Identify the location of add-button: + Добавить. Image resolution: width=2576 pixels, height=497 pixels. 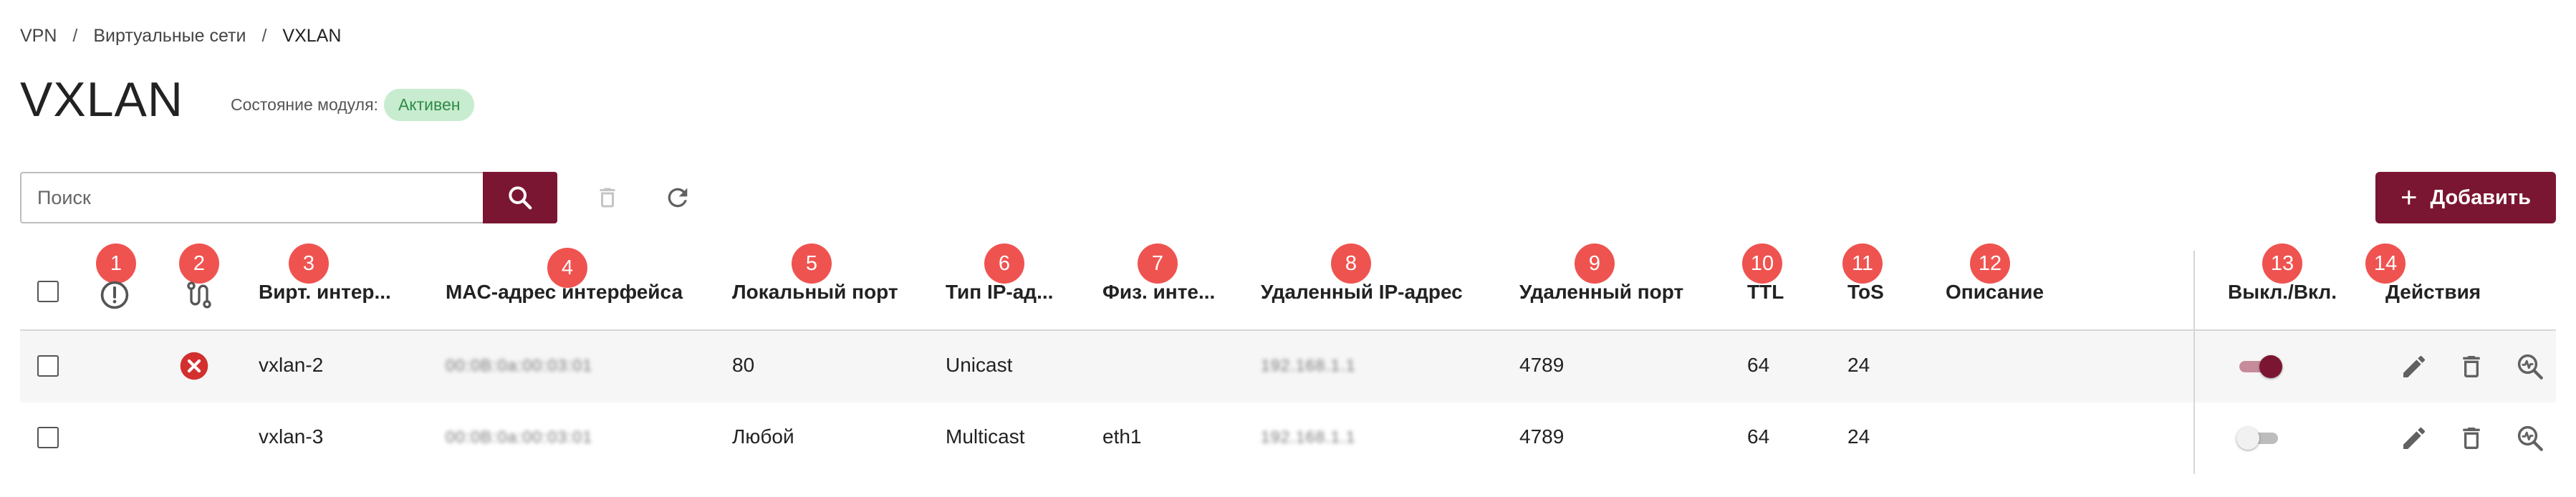
(2466, 197).